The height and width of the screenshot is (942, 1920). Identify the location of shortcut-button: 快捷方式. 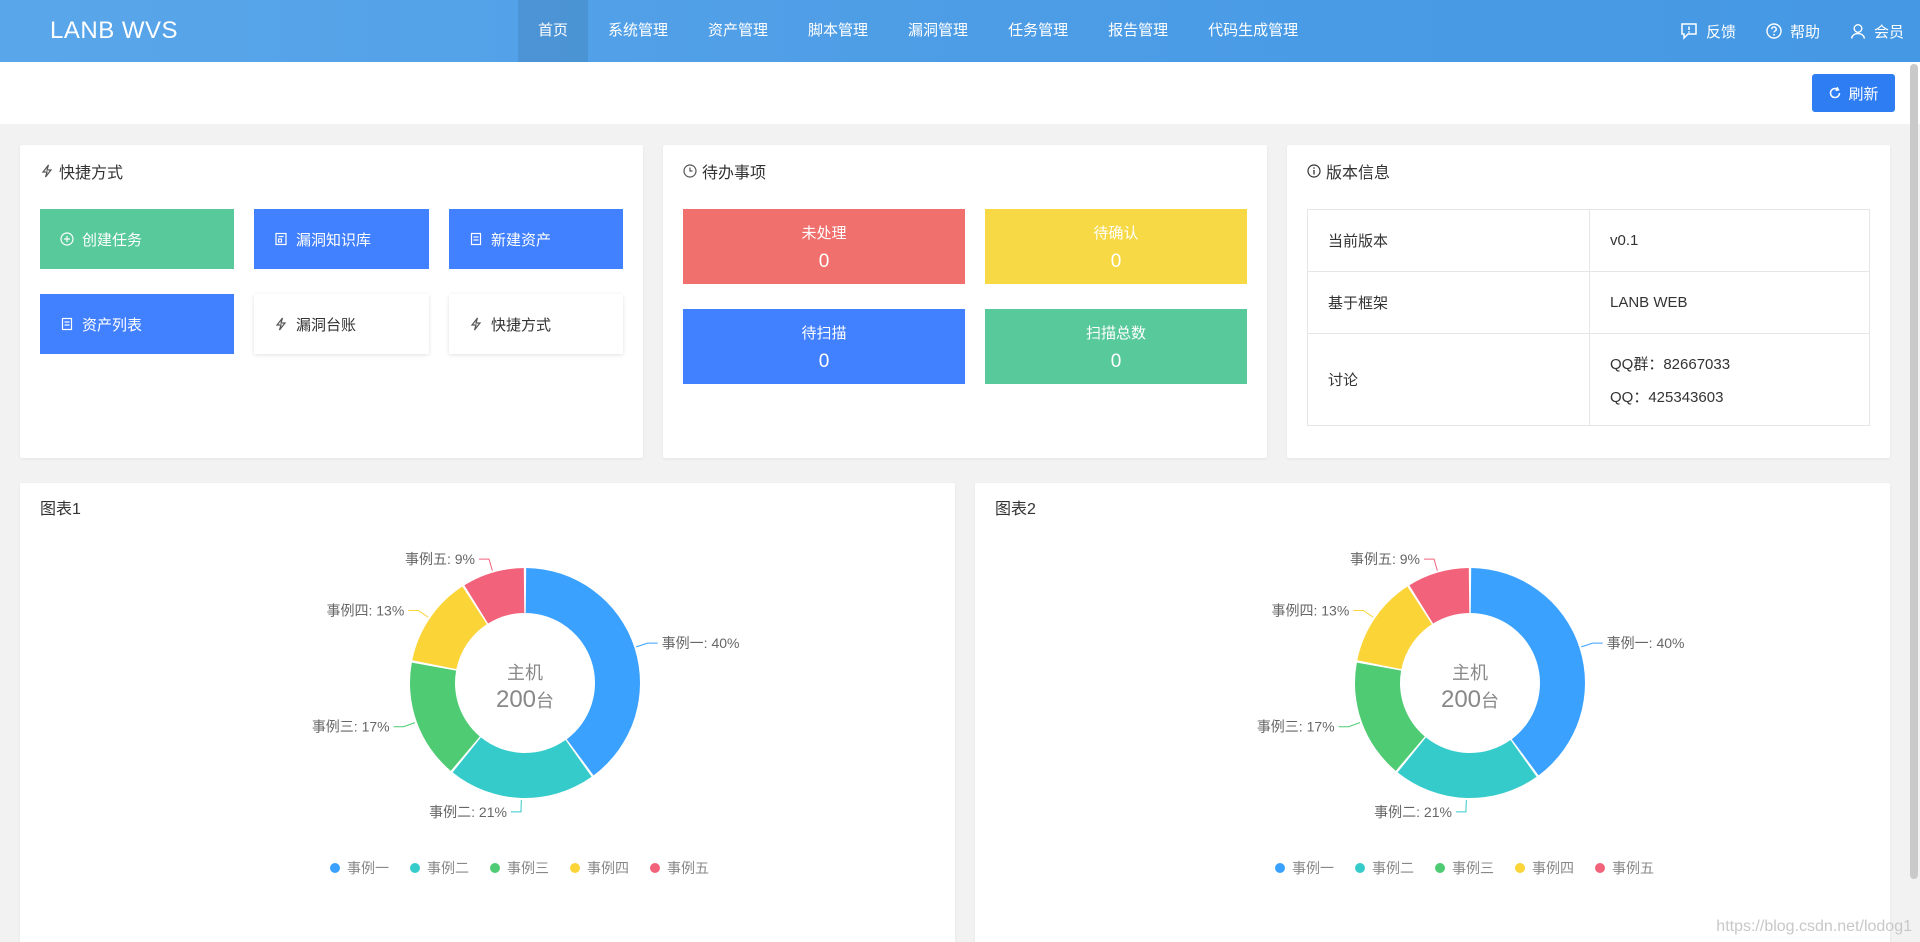
(536, 324).